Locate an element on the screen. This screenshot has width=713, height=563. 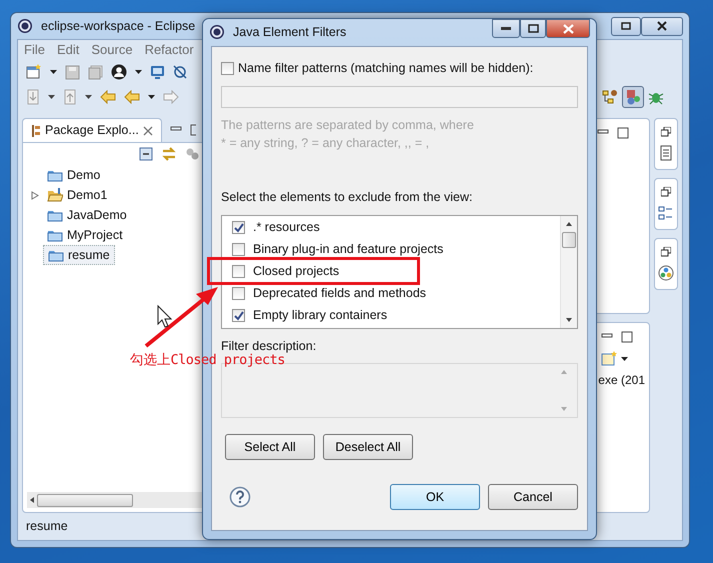
filter-label: Empty library containers is located at coordinates (320, 315).